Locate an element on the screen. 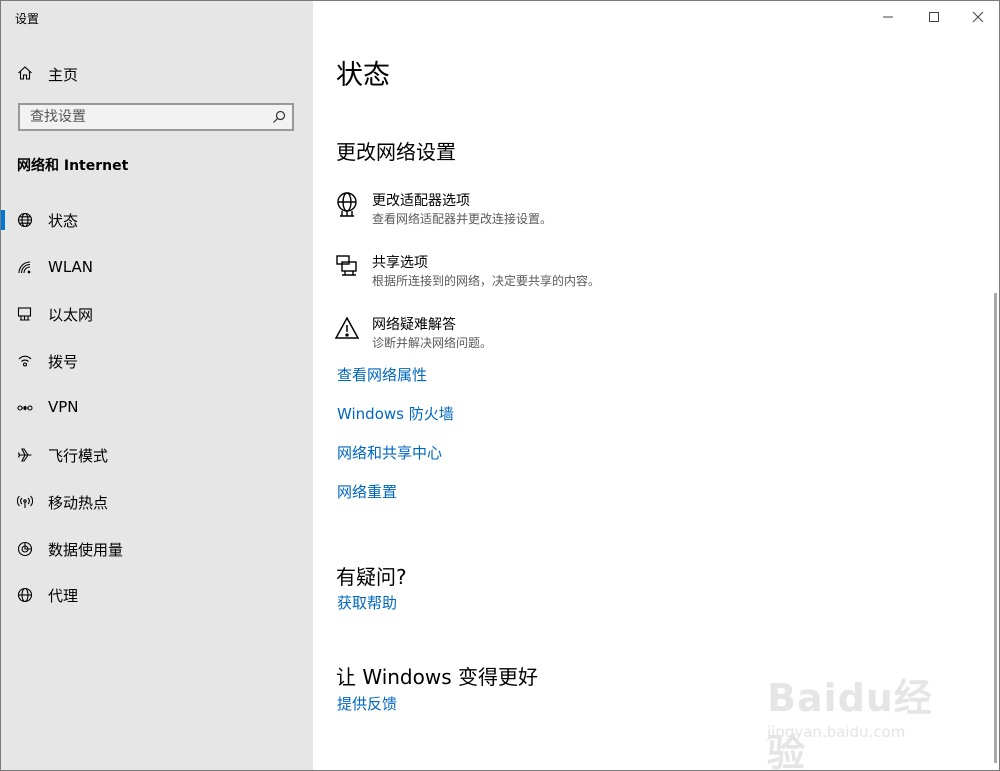 This screenshot has height=771, width=1000. section-title: 网络和 Internet is located at coordinates (73, 166).